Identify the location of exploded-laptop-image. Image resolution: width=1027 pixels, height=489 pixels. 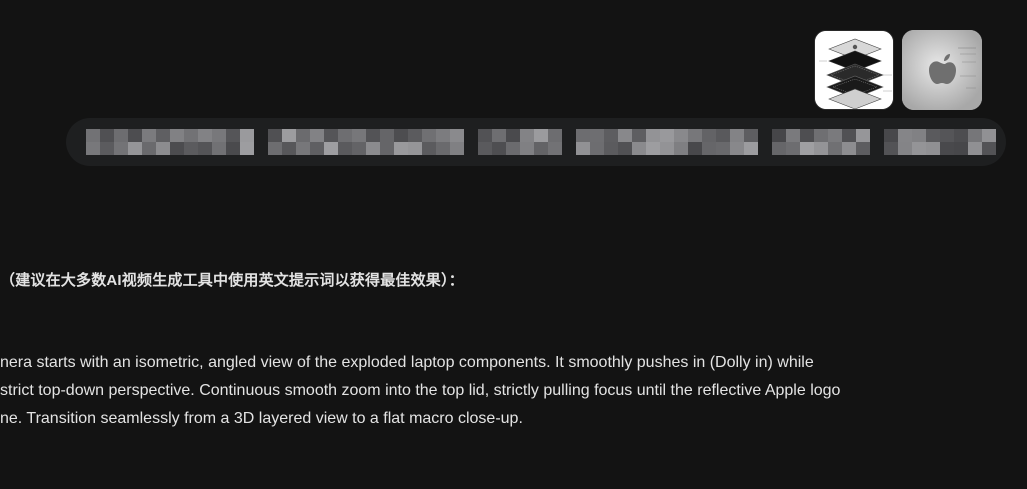
(854, 70).